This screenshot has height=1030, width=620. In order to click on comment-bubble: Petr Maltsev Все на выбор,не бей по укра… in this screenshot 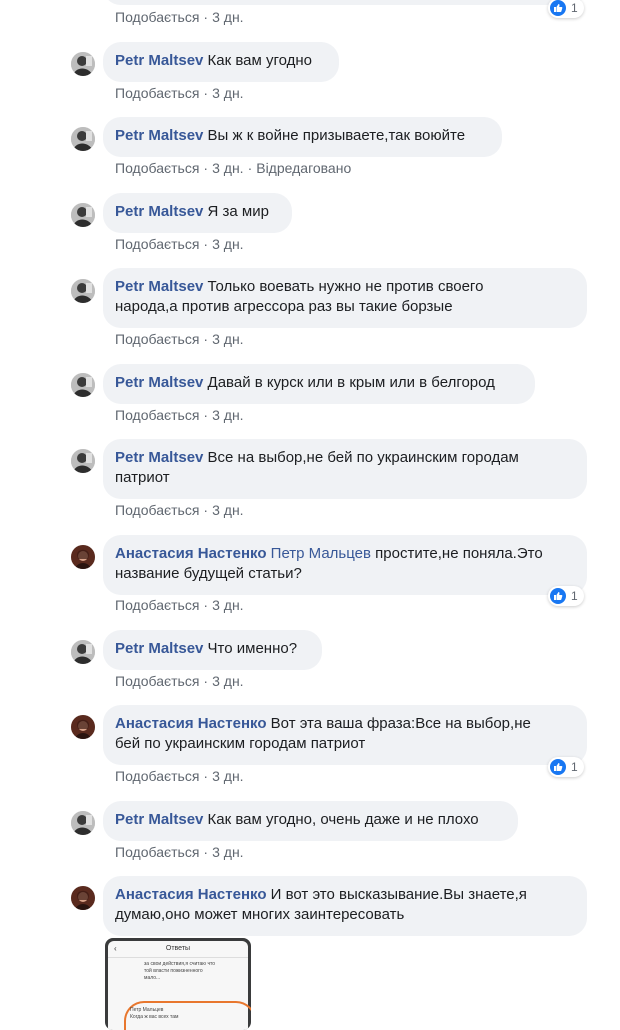, I will do `click(345, 469)`.